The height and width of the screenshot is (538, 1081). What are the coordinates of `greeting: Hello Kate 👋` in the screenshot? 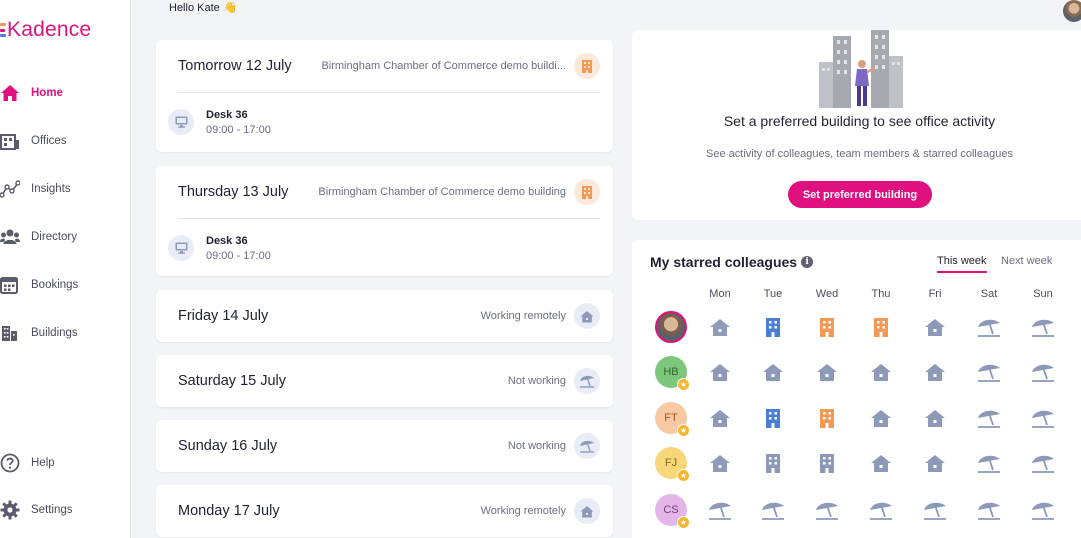 It's located at (203, 8).